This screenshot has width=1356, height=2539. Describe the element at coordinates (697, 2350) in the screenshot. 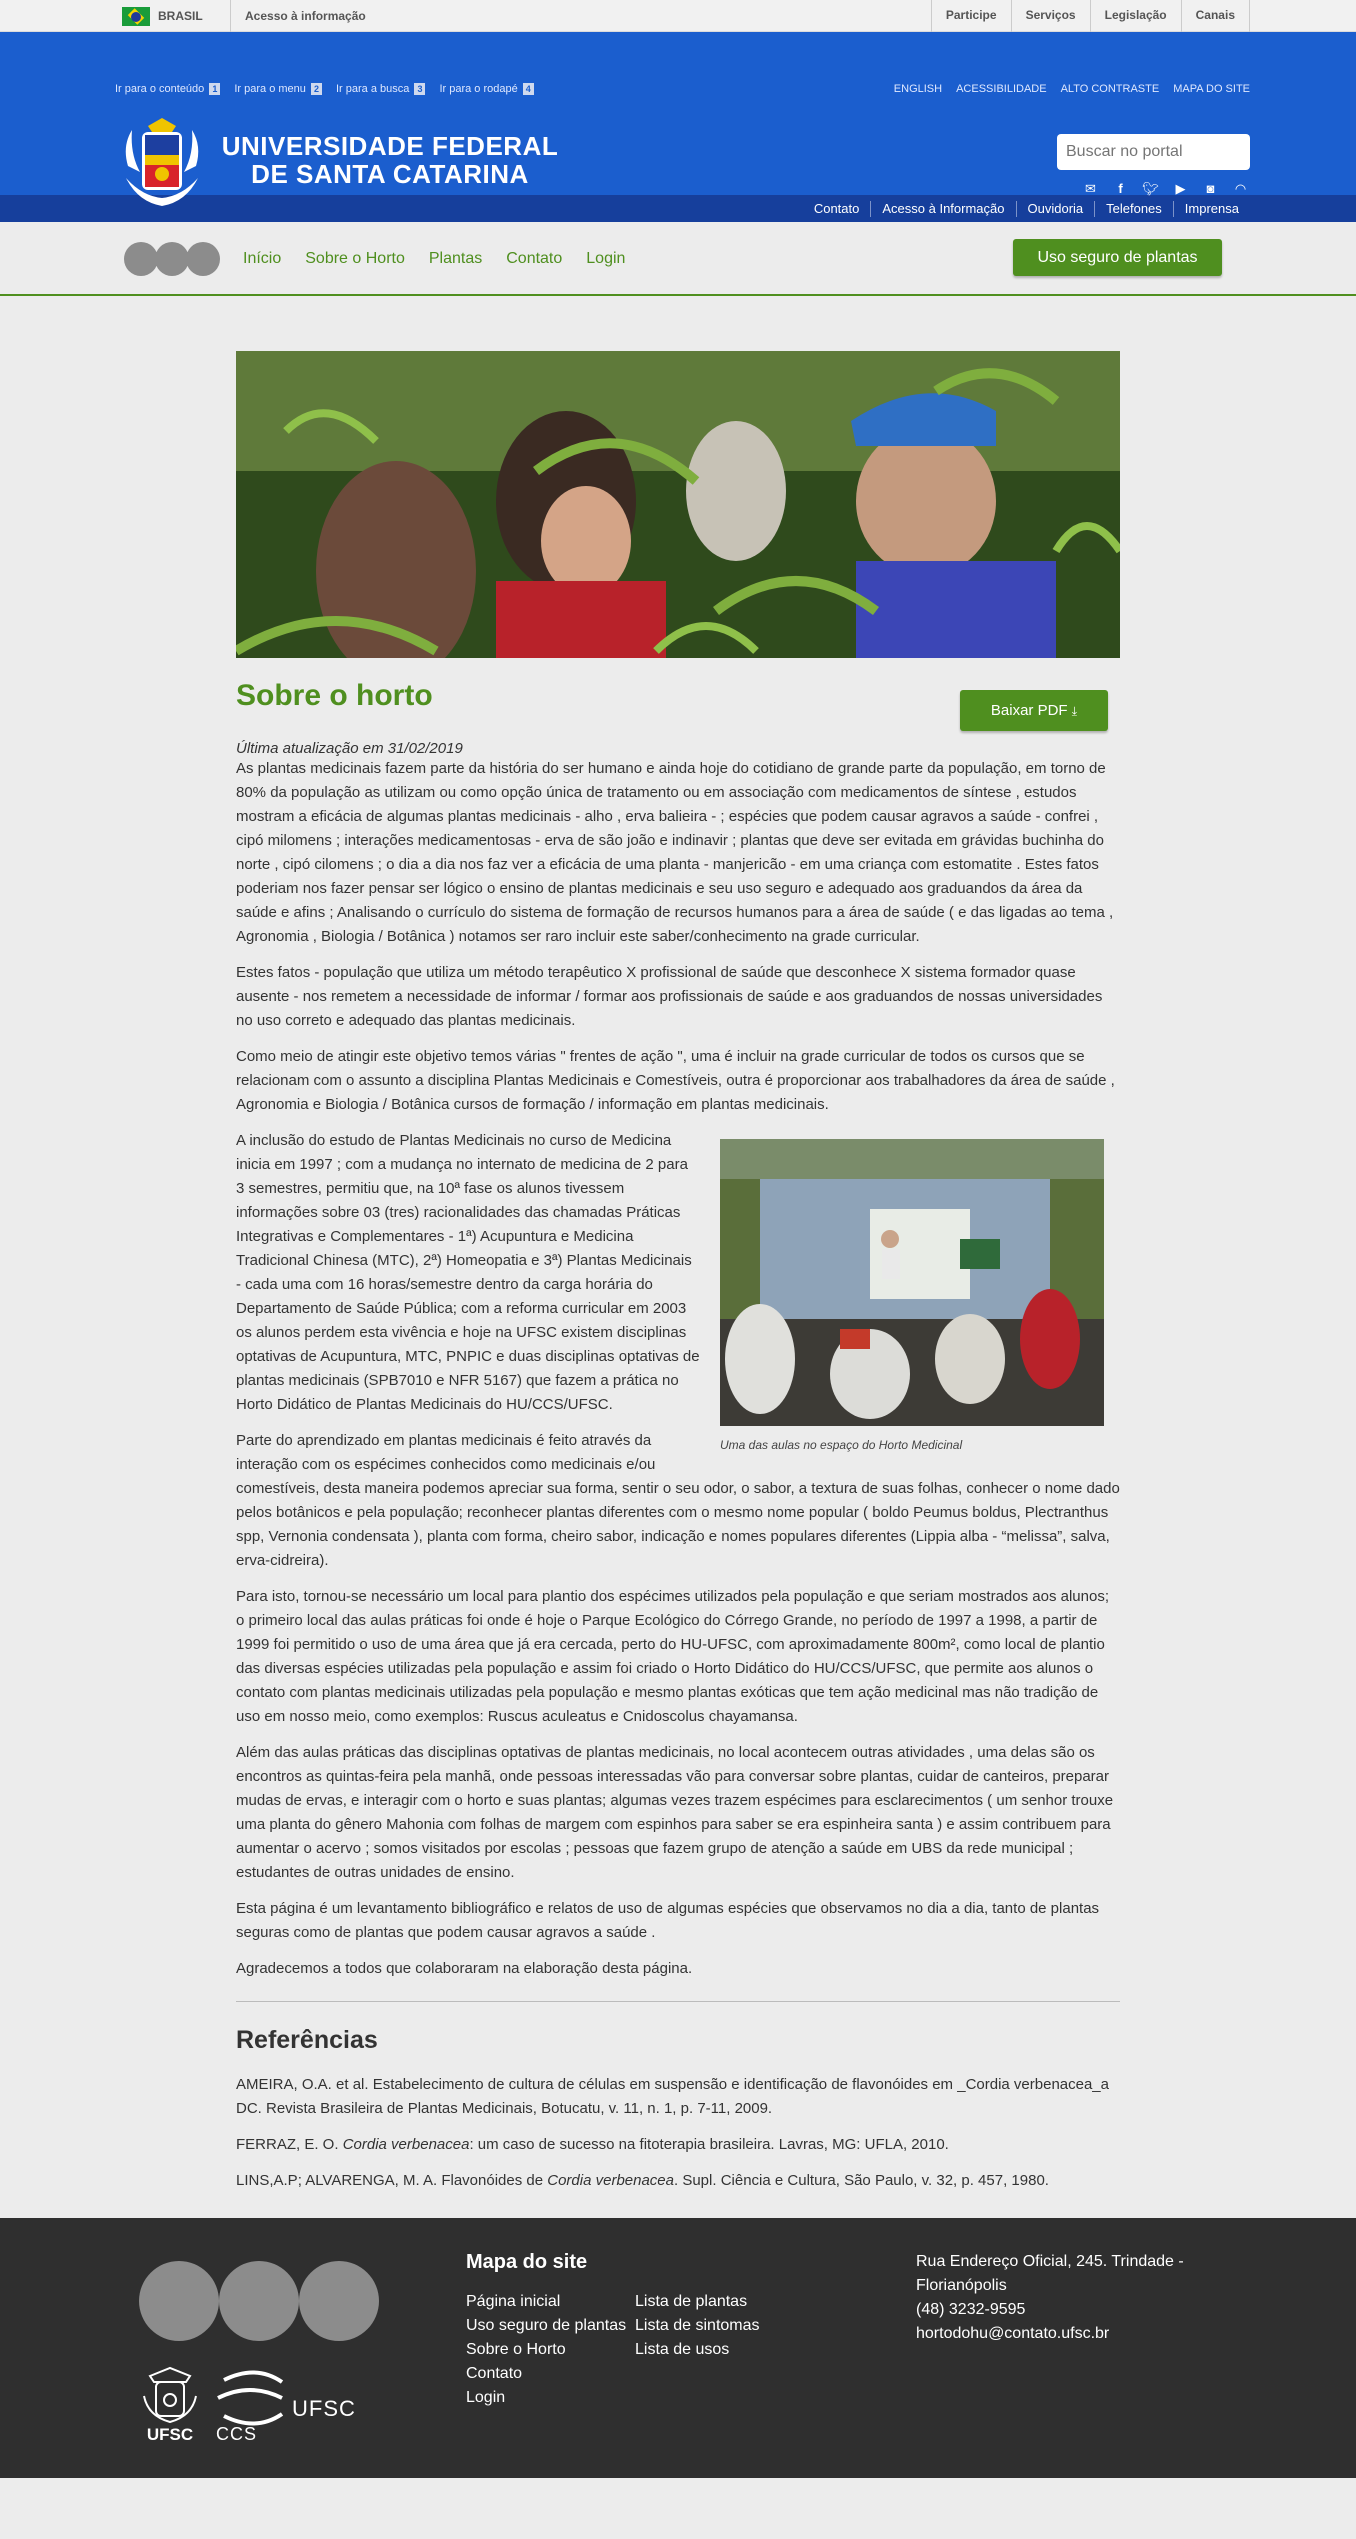

I see `footer-link-usos: Lista de usos` at that location.